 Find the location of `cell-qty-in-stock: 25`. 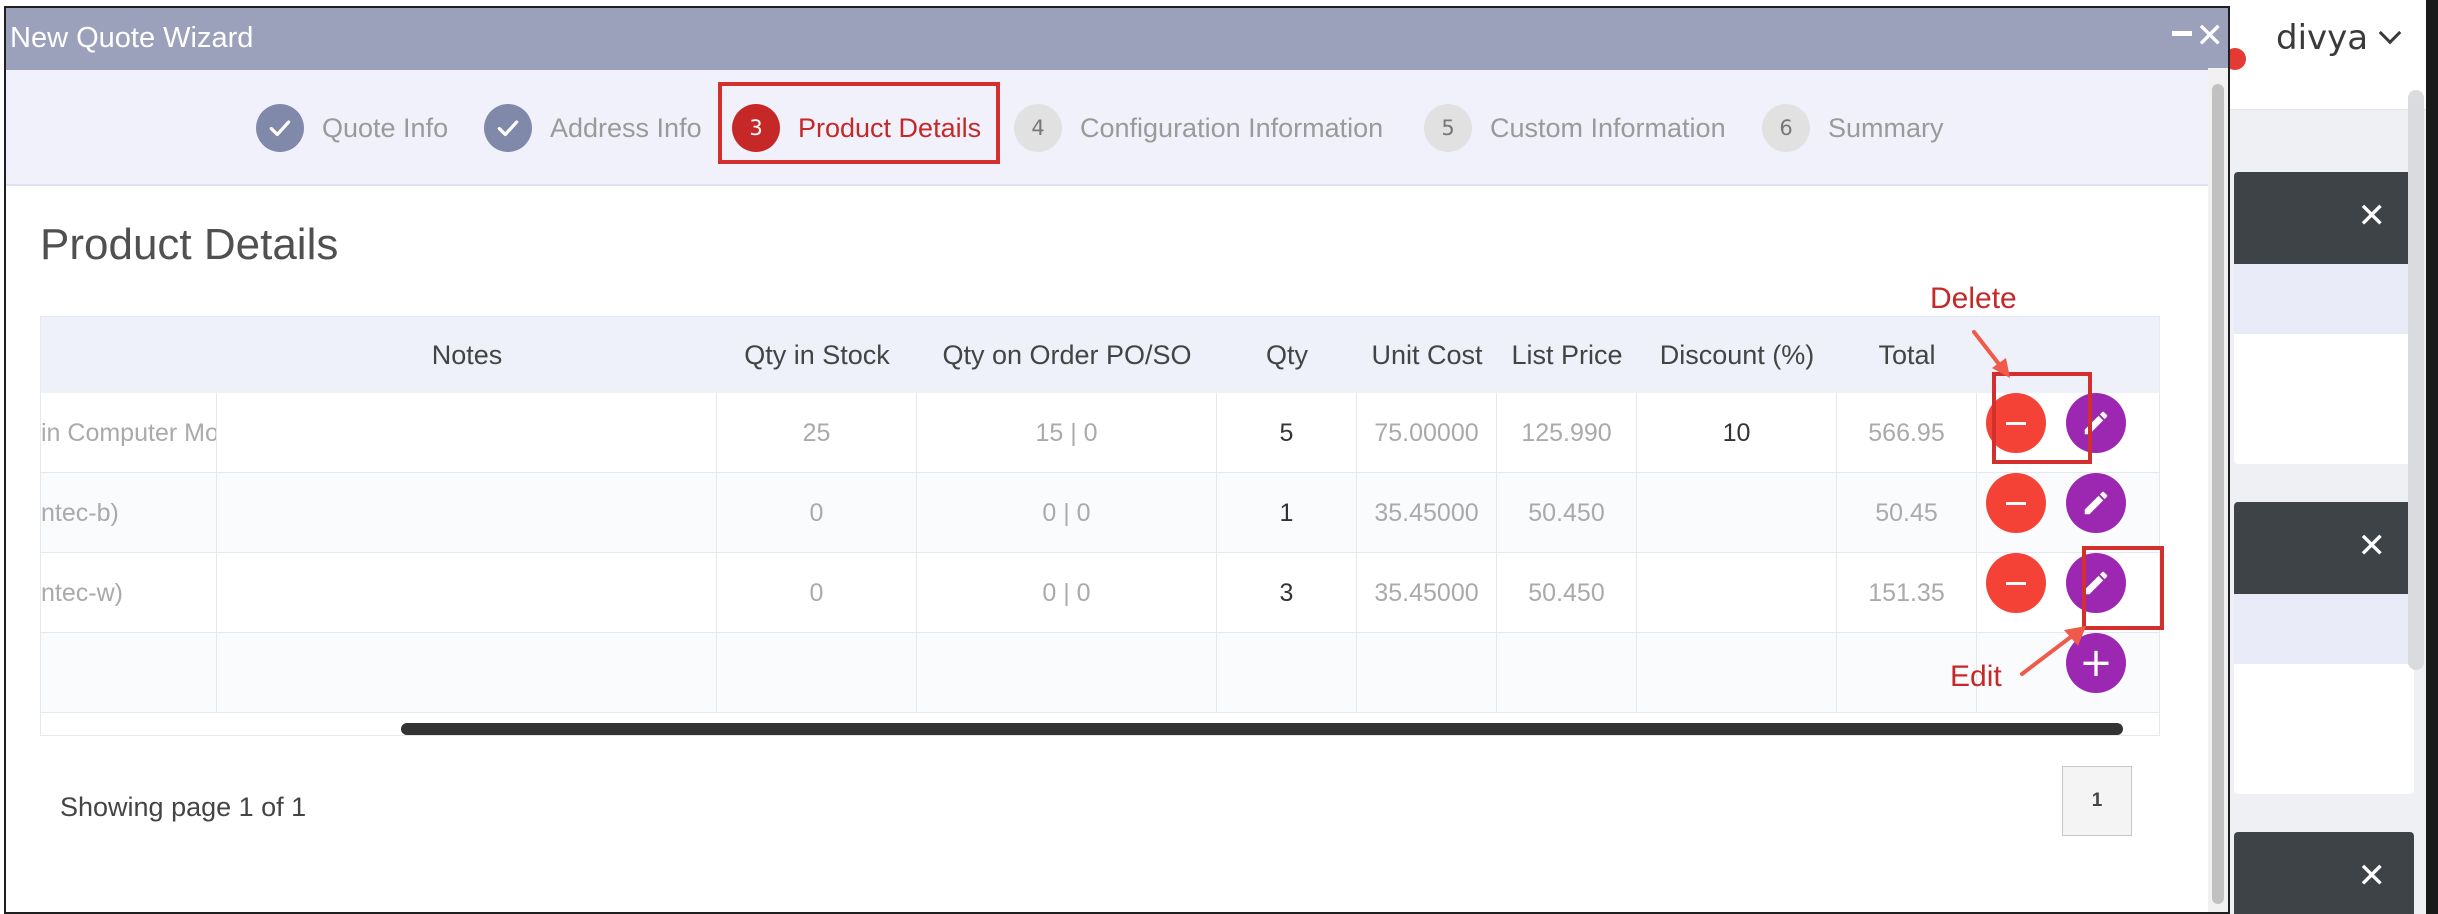

cell-qty-in-stock: 25 is located at coordinates (817, 433).